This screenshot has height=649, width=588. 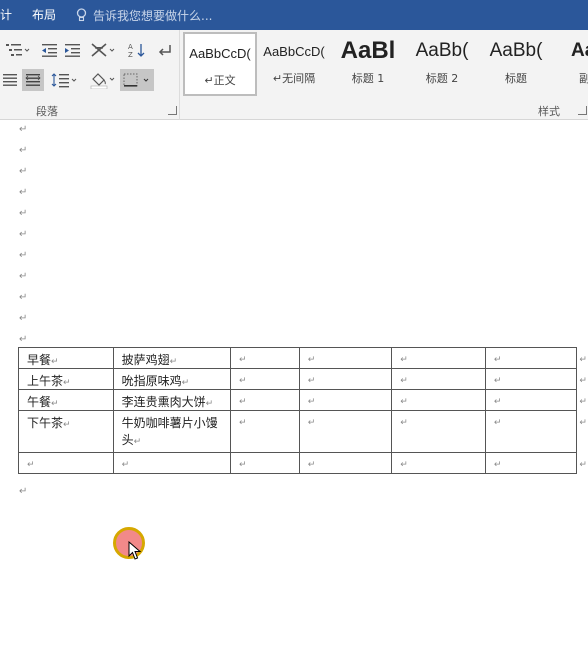 I want to click on style-name: 标题 2, so click(x=442, y=78).